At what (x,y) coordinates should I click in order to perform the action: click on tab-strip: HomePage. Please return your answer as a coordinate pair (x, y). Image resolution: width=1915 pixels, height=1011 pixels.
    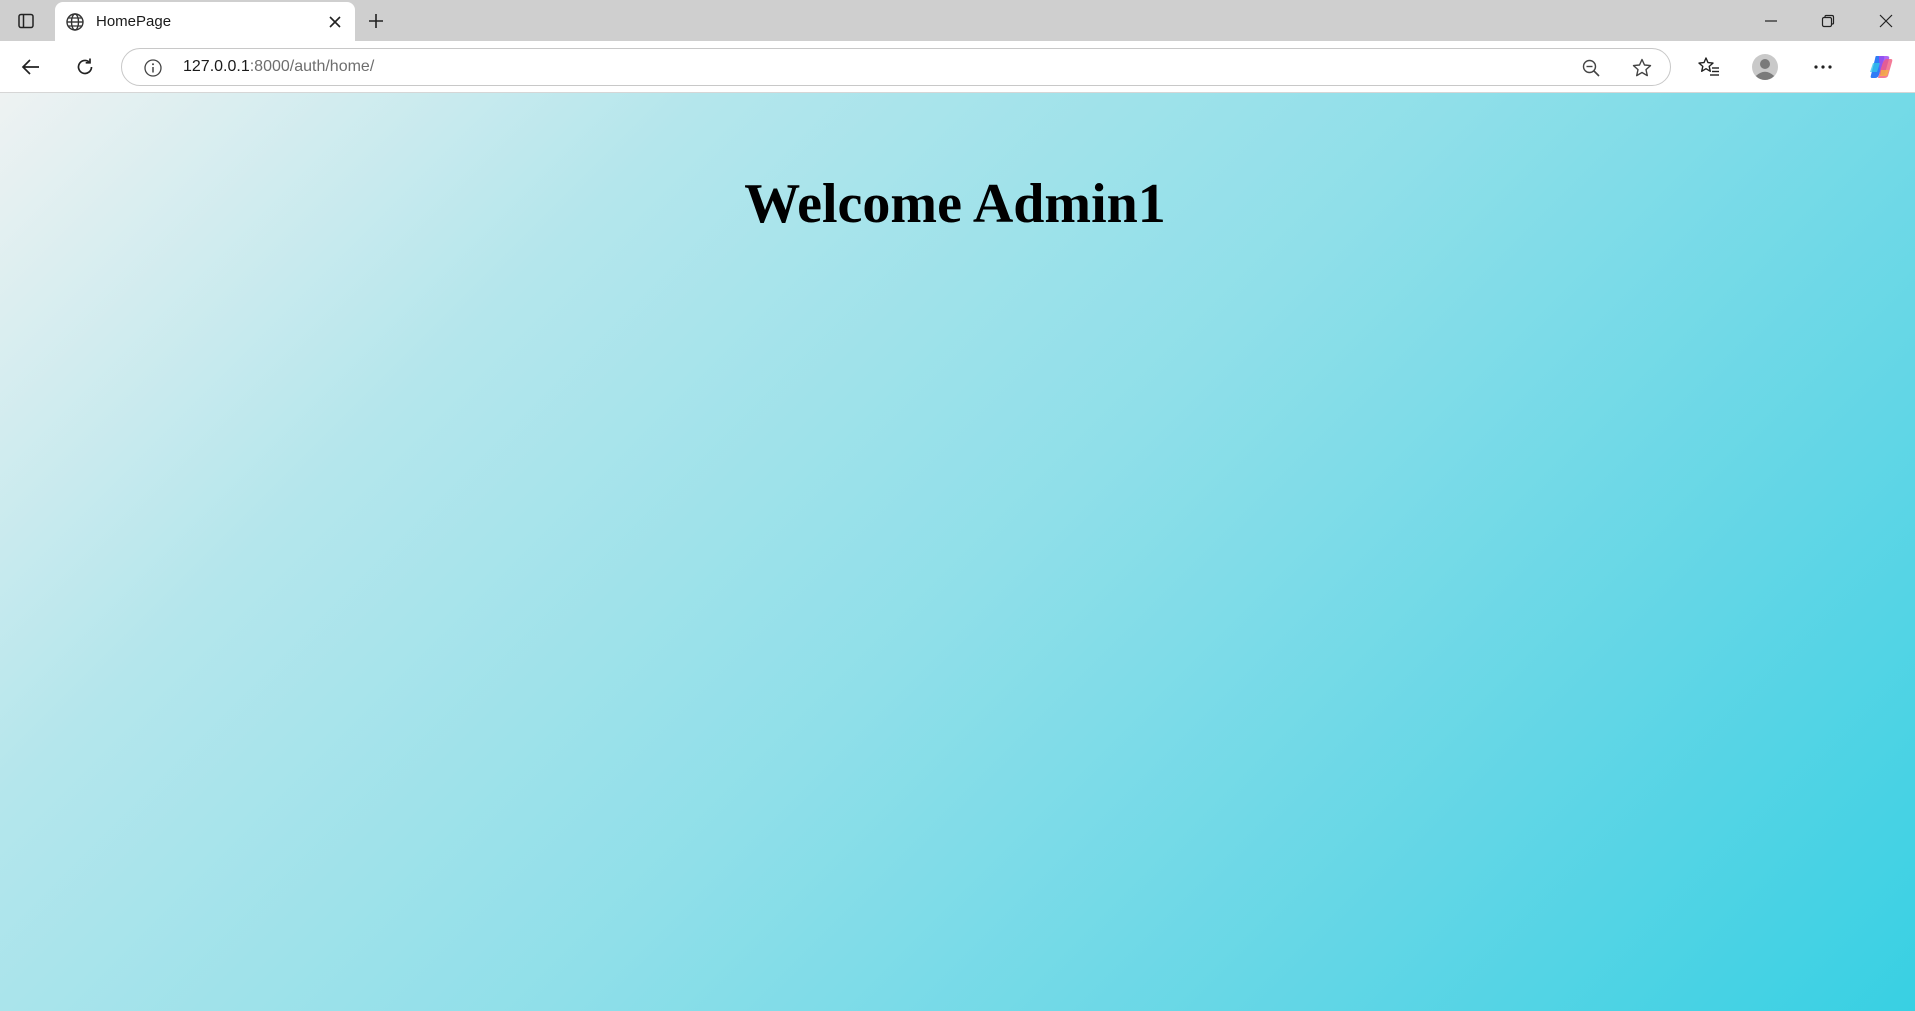
    Looking at the image, I should click on (957, 20).